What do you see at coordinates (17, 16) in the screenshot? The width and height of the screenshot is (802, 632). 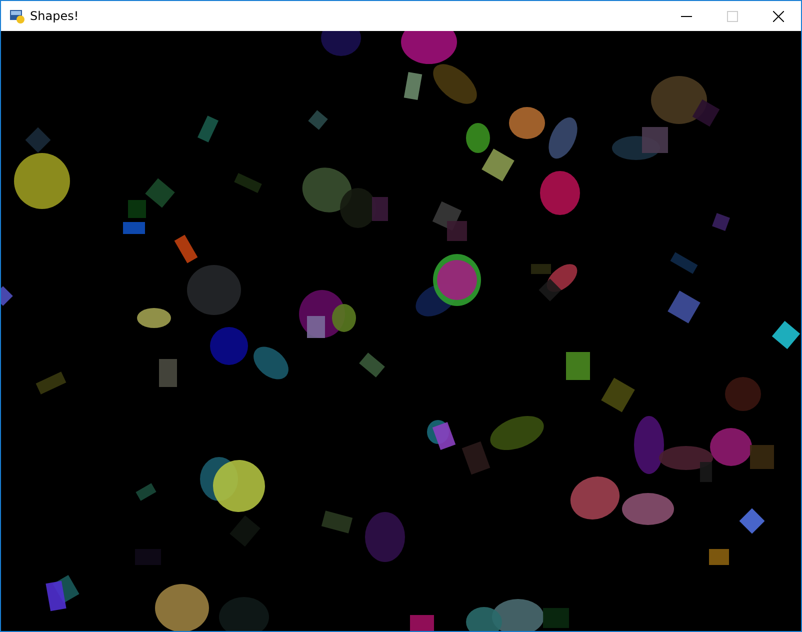 I see `app-icon` at bounding box center [17, 16].